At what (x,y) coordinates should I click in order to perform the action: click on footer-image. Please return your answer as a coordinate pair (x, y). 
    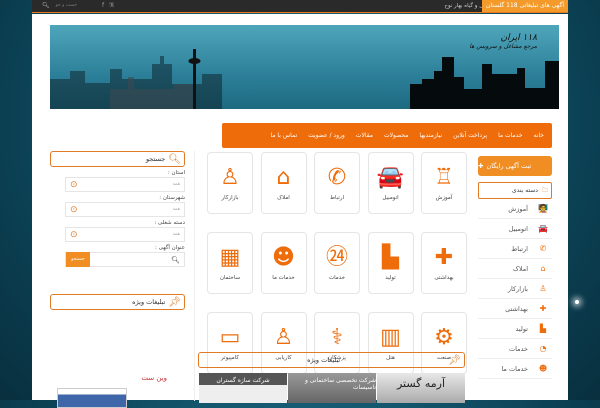
    Looking at the image, I should click on (92, 398).